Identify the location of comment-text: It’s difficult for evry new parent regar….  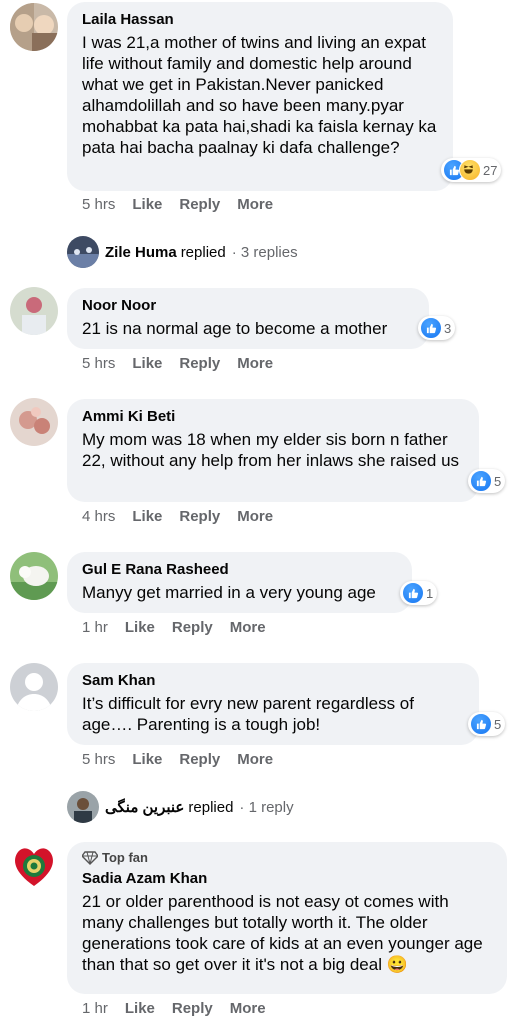
(248, 714).